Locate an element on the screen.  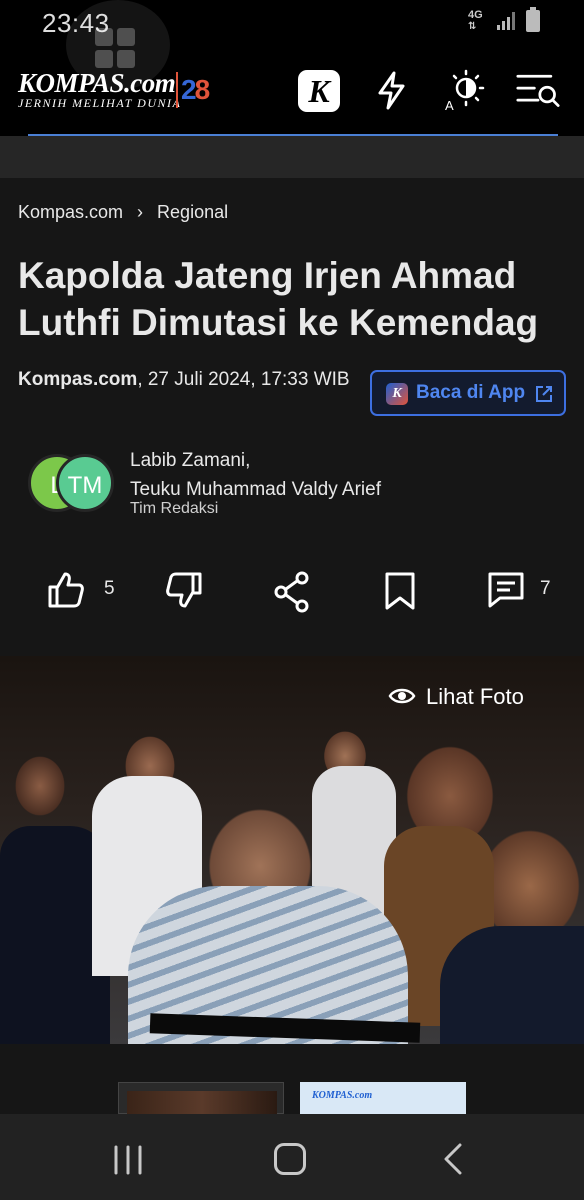
read-in-app-label: Baca di App is located at coordinates (471, 392).